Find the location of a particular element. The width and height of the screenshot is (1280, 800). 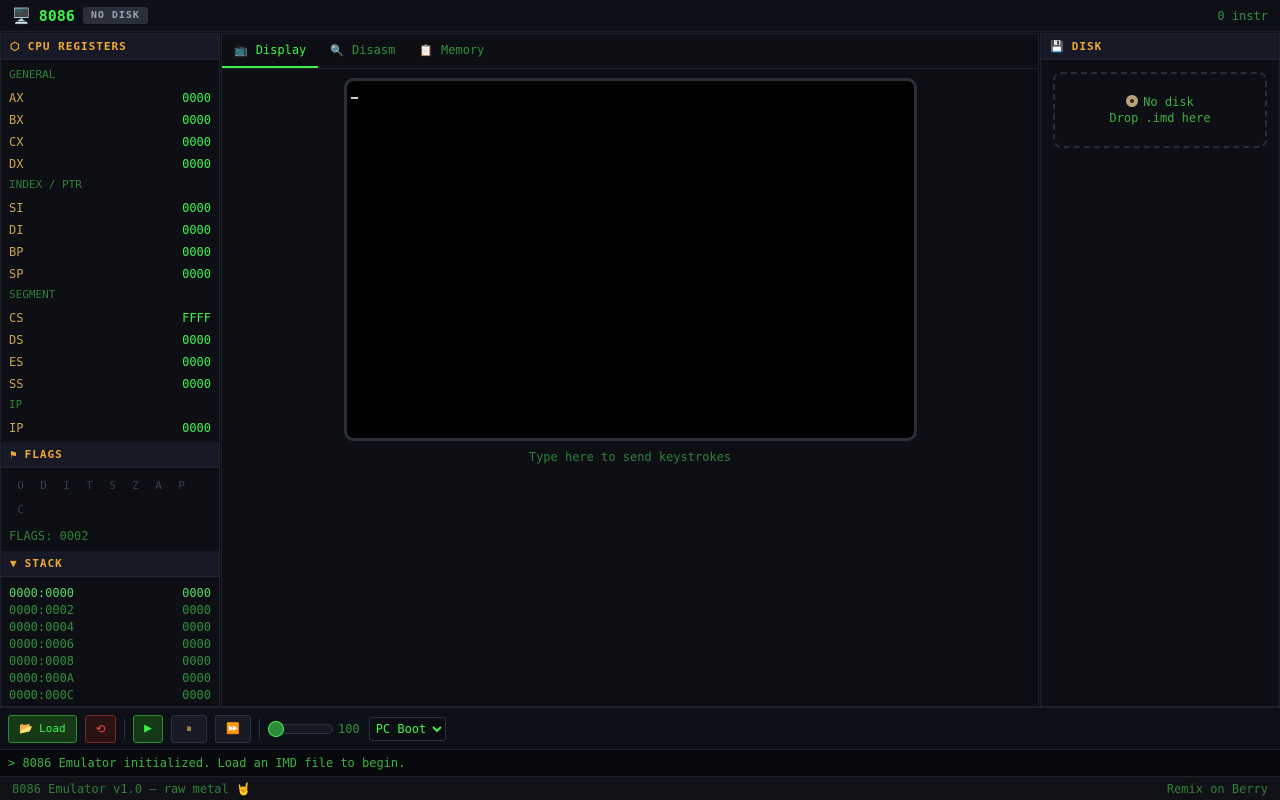

register-name: SS is located at coordinates (16, 384).